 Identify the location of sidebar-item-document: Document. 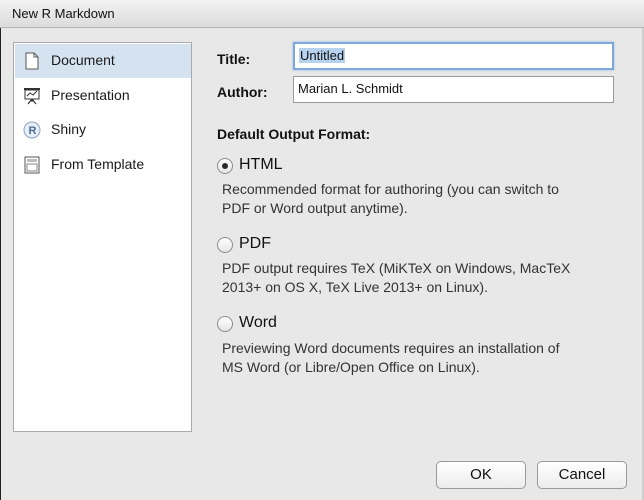
(103, 61).